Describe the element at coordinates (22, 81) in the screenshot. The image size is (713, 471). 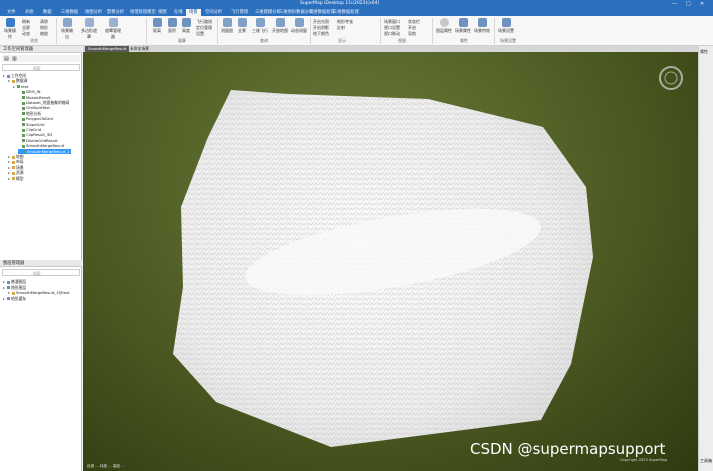
I see `tree-item-label: 数据源` at that location.